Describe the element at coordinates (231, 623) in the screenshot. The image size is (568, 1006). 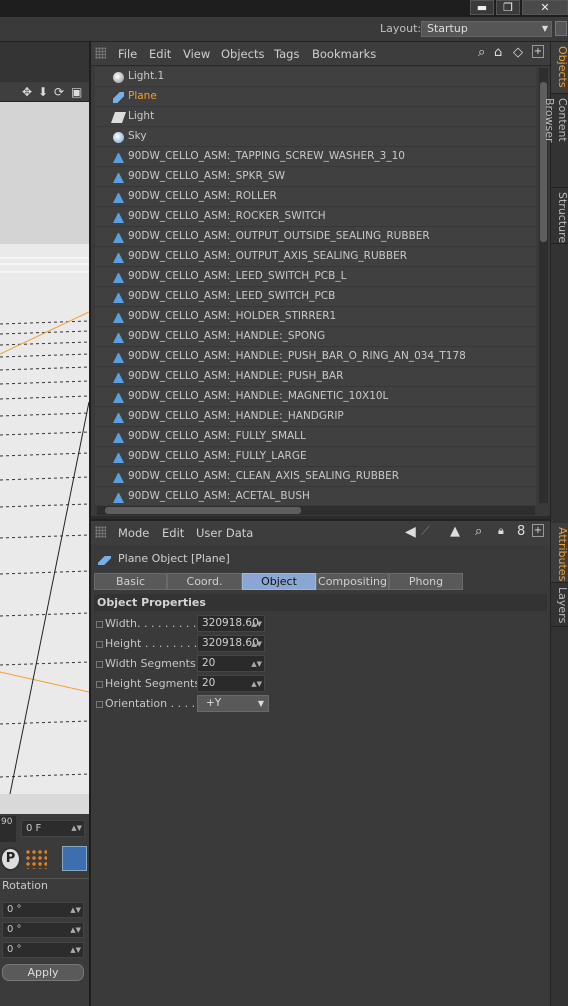
I see `width-field: 320918.60 ▲▼` at that location.